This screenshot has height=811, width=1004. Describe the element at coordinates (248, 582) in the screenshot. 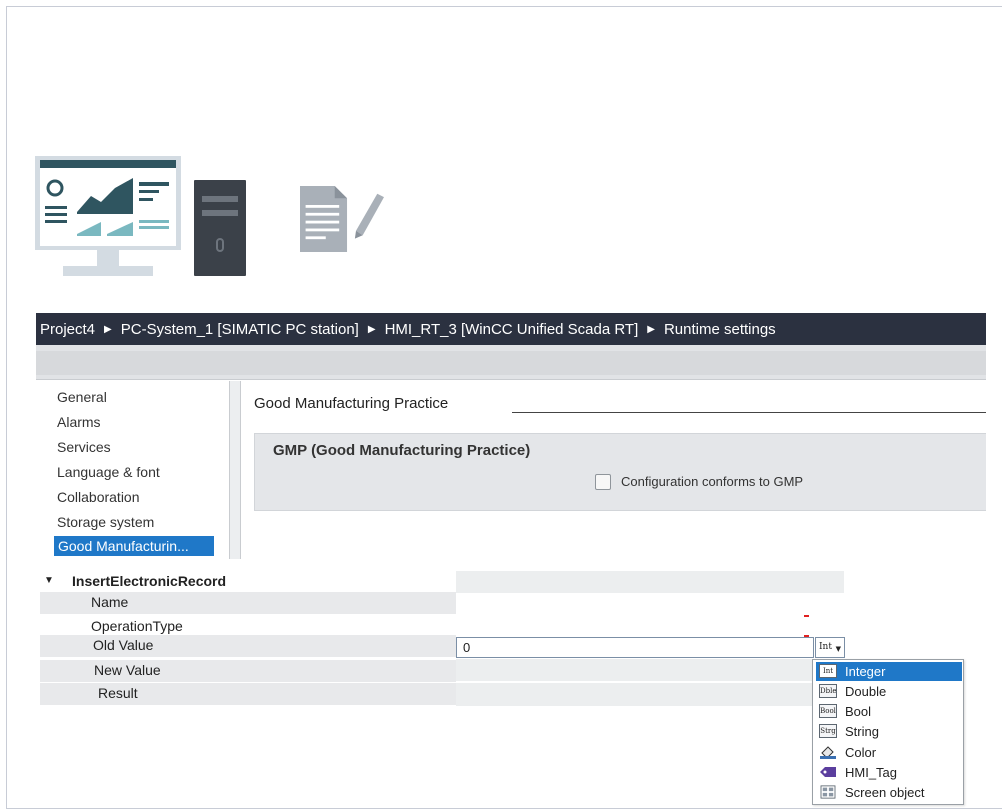

I see `grid-root-row: ▼ InsertElectronicRecord` at that location.